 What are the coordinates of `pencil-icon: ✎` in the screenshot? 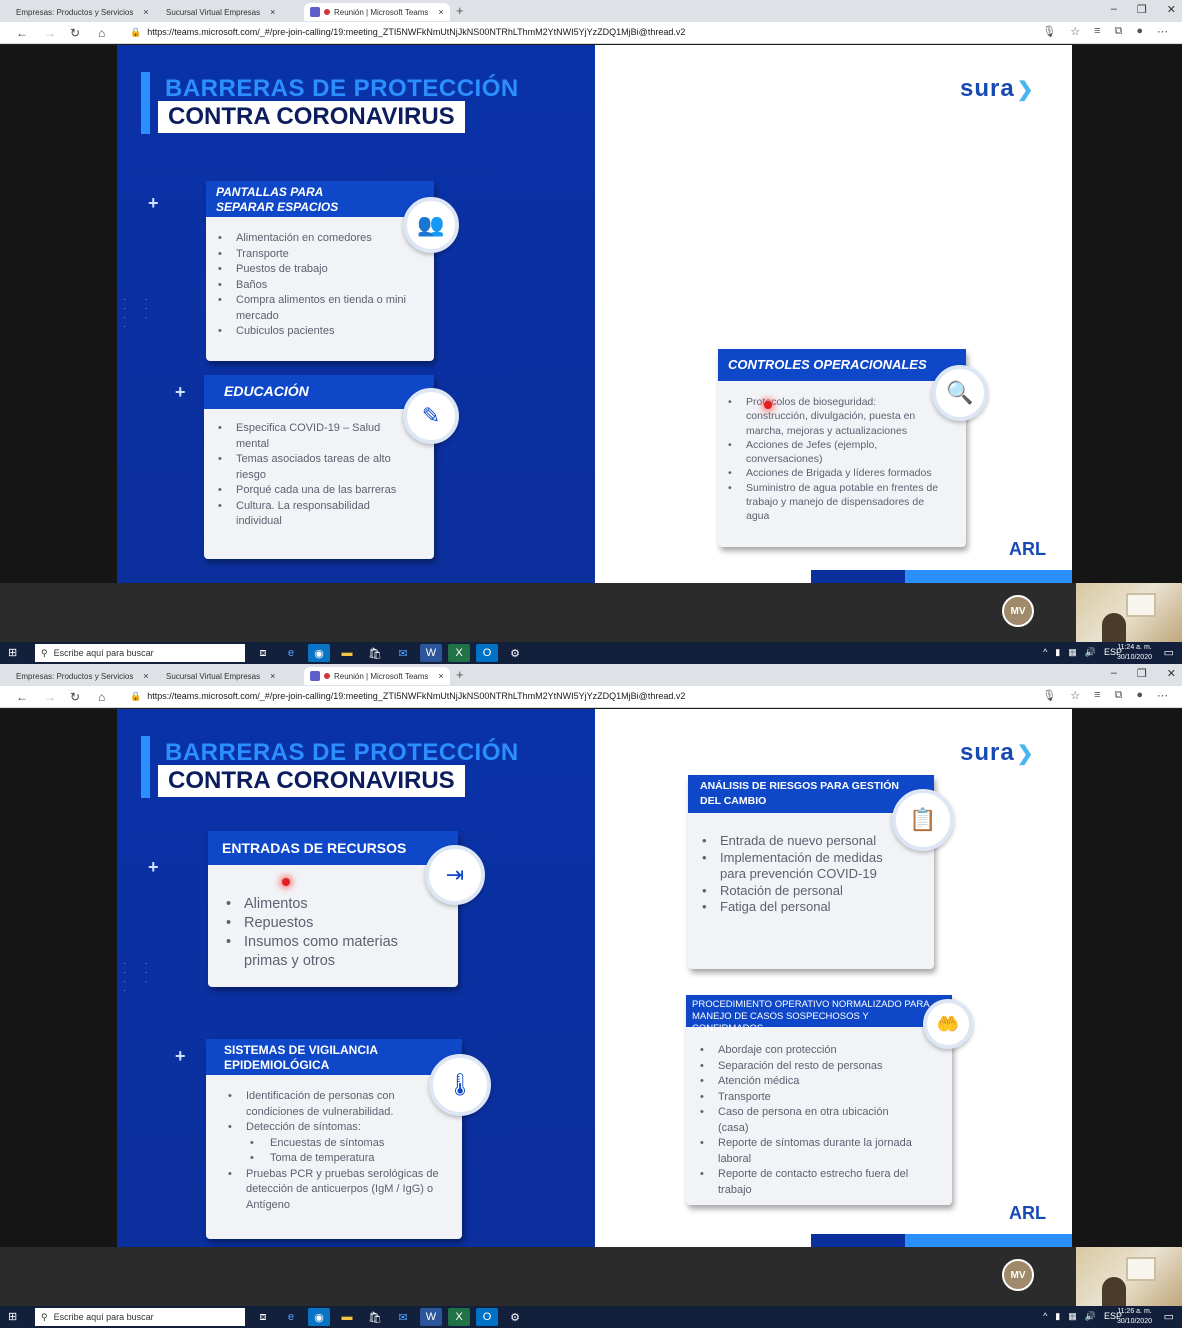 It's located at (431, 416).